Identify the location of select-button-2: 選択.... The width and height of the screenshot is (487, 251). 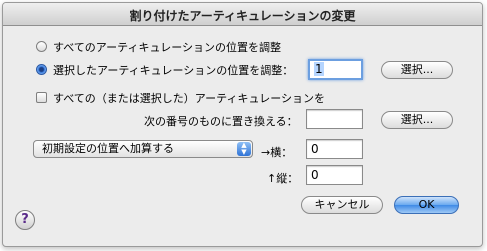
(417, 120).